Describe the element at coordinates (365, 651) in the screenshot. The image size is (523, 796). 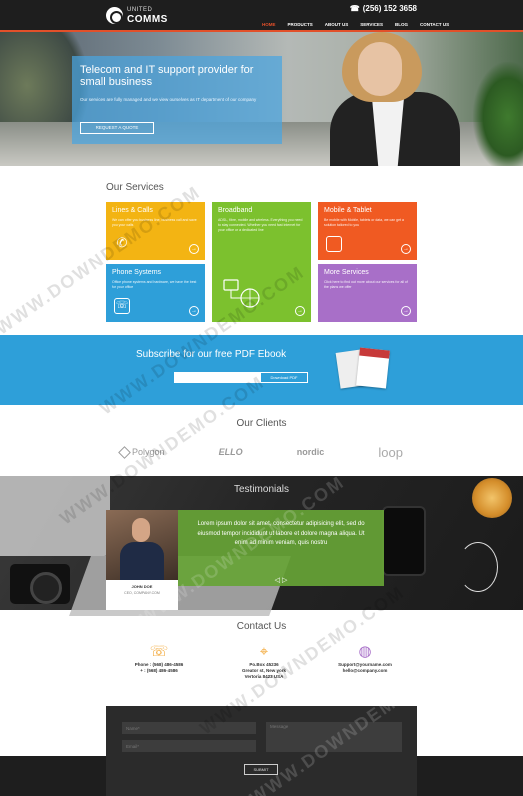
I see `globe-icon: ◍` at that location.